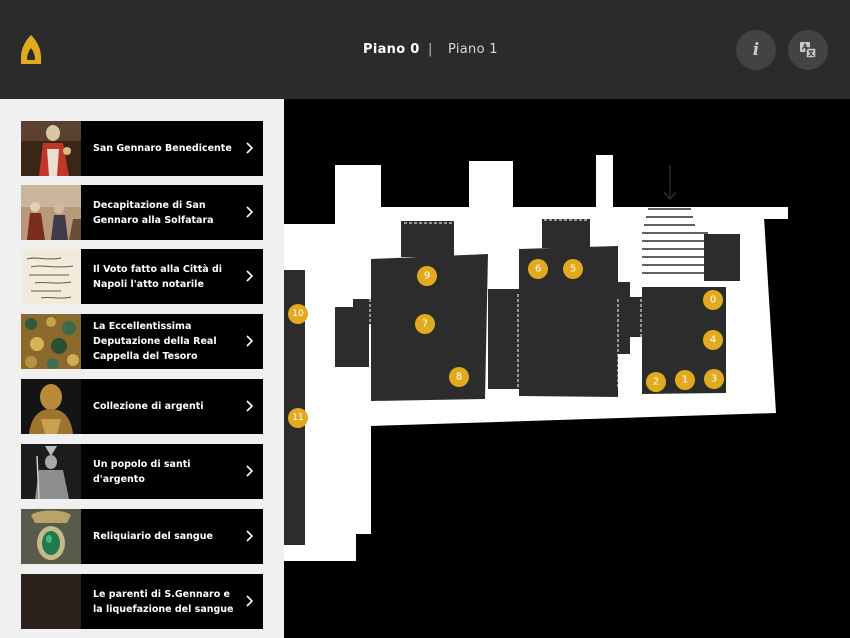 Image resolution: width=850 pixels, height=638 pixels. I want to click on map-pin-label: 4, so click(713, 340).